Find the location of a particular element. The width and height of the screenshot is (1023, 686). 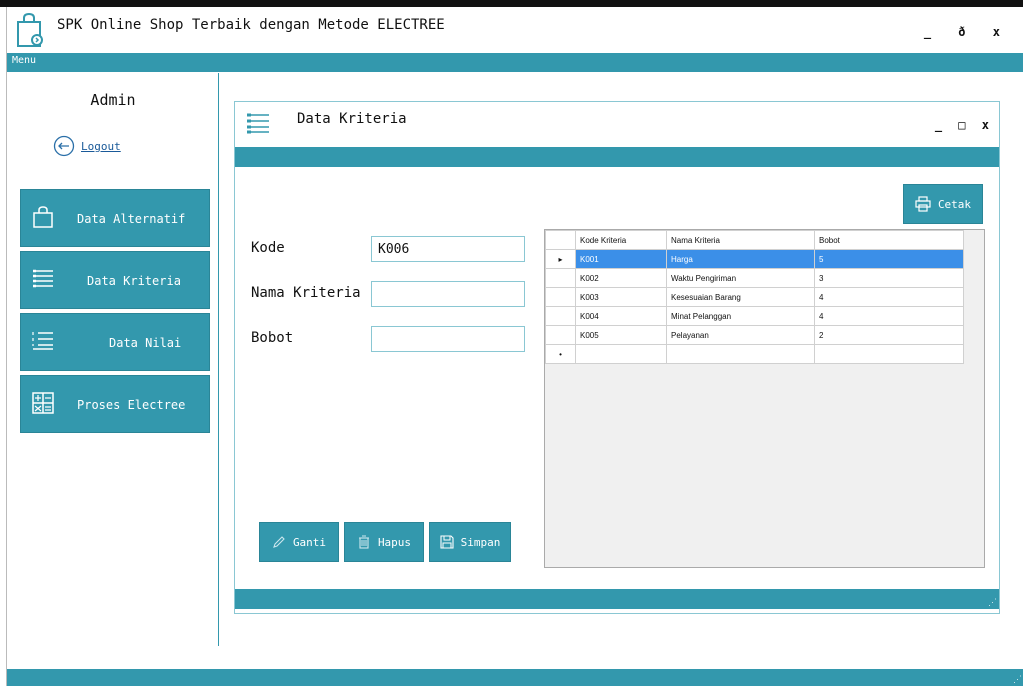

table-row: K004 Minat Pelanggan 4 is located at coordinates (754, 316).